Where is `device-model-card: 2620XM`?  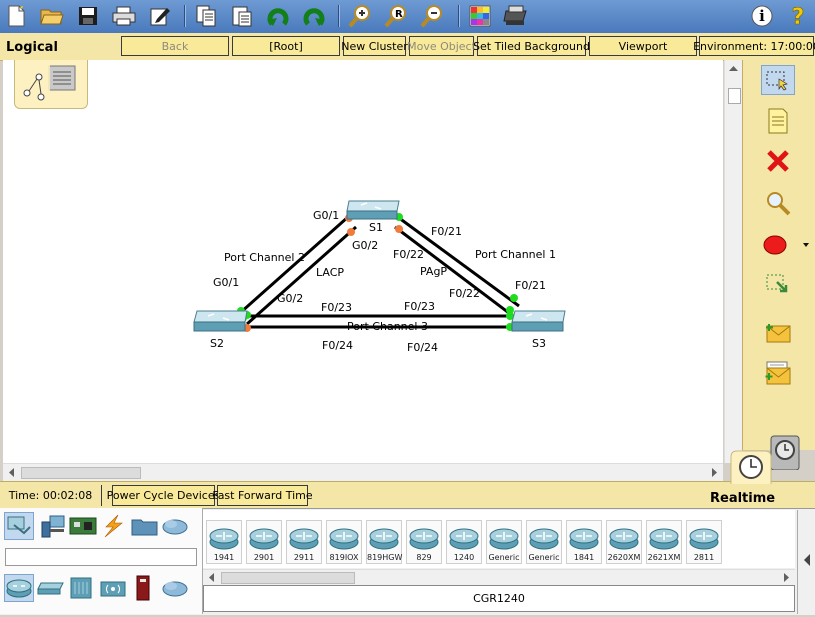
device-model-card: 2620XM is located at coordinates (624, 542).